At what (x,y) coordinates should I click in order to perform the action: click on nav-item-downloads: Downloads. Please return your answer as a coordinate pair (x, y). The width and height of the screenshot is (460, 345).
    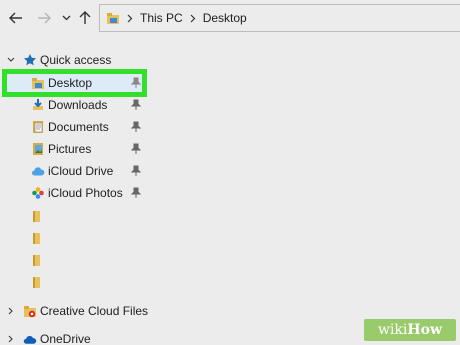
    Looking at the image, I should click on (82, 105).